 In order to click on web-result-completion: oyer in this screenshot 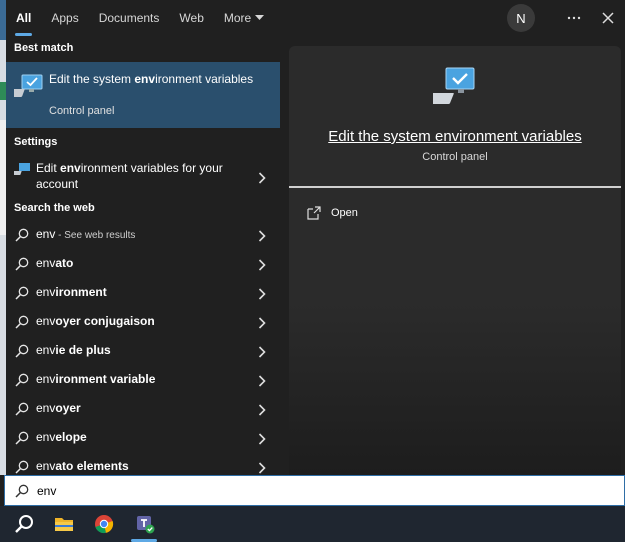, I will do `click(68, 408)`.